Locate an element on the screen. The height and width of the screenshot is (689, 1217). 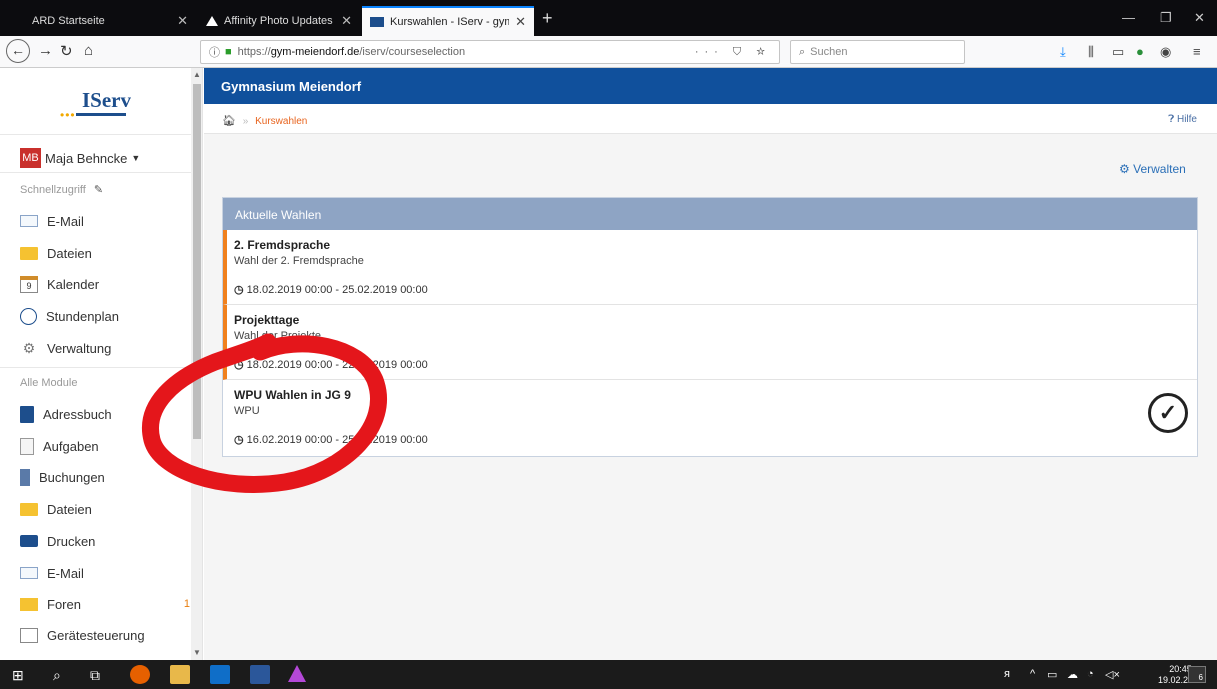
breadcrumb-link: Kurswahlen is located at coordinates (281, 121).